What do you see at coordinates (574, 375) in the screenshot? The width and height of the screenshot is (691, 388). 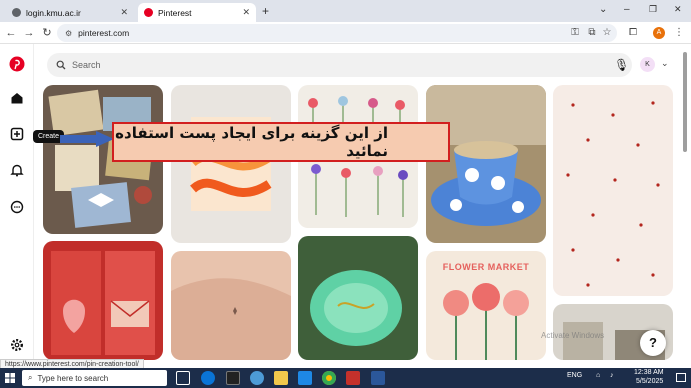 I see `language-indicator: ENG` at bounding box center [574, 375].